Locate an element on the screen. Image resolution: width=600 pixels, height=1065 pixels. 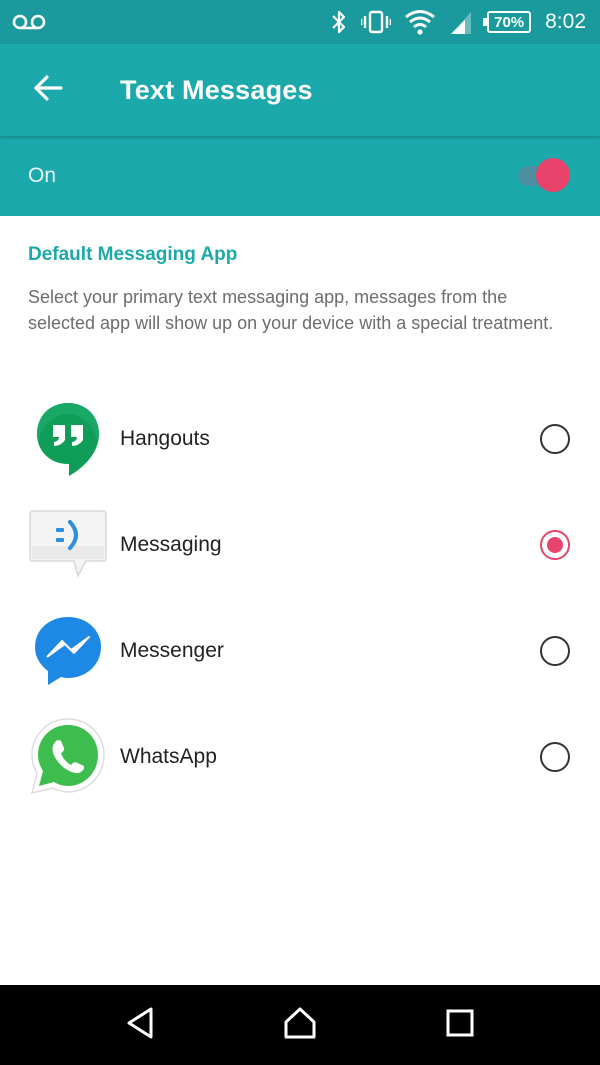
radio-button-selected is located at coordinates (555, 545).